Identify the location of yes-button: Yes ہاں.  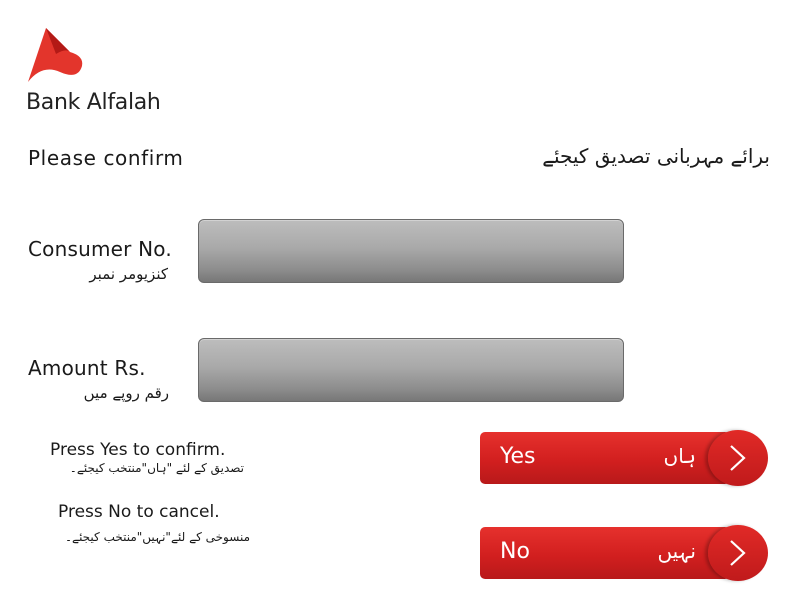
(624, 458).